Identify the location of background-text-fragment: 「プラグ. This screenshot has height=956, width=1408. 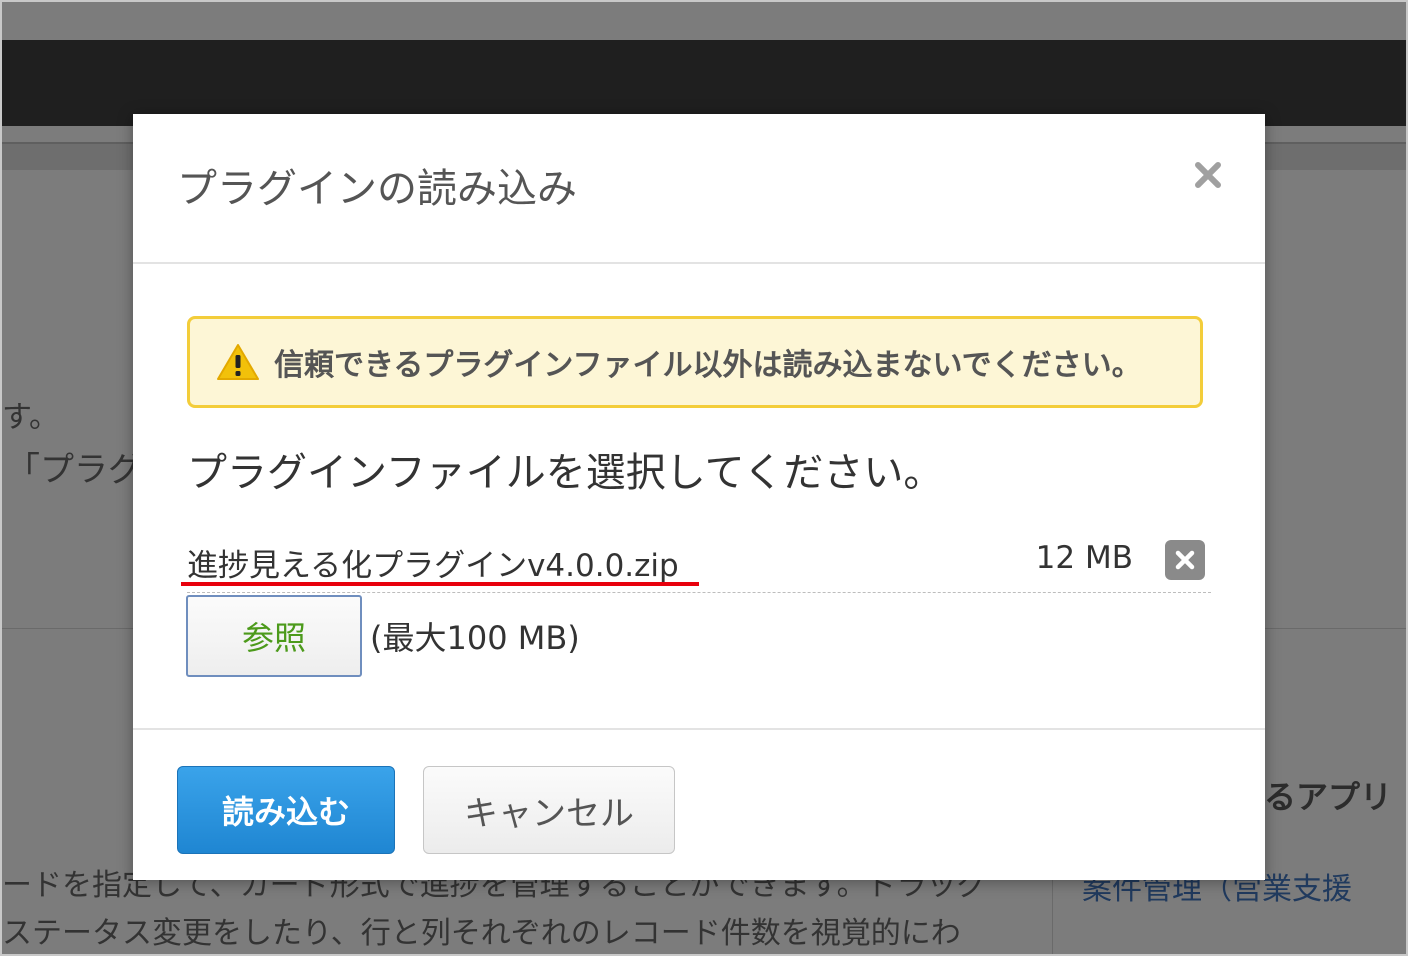
(74, 470).